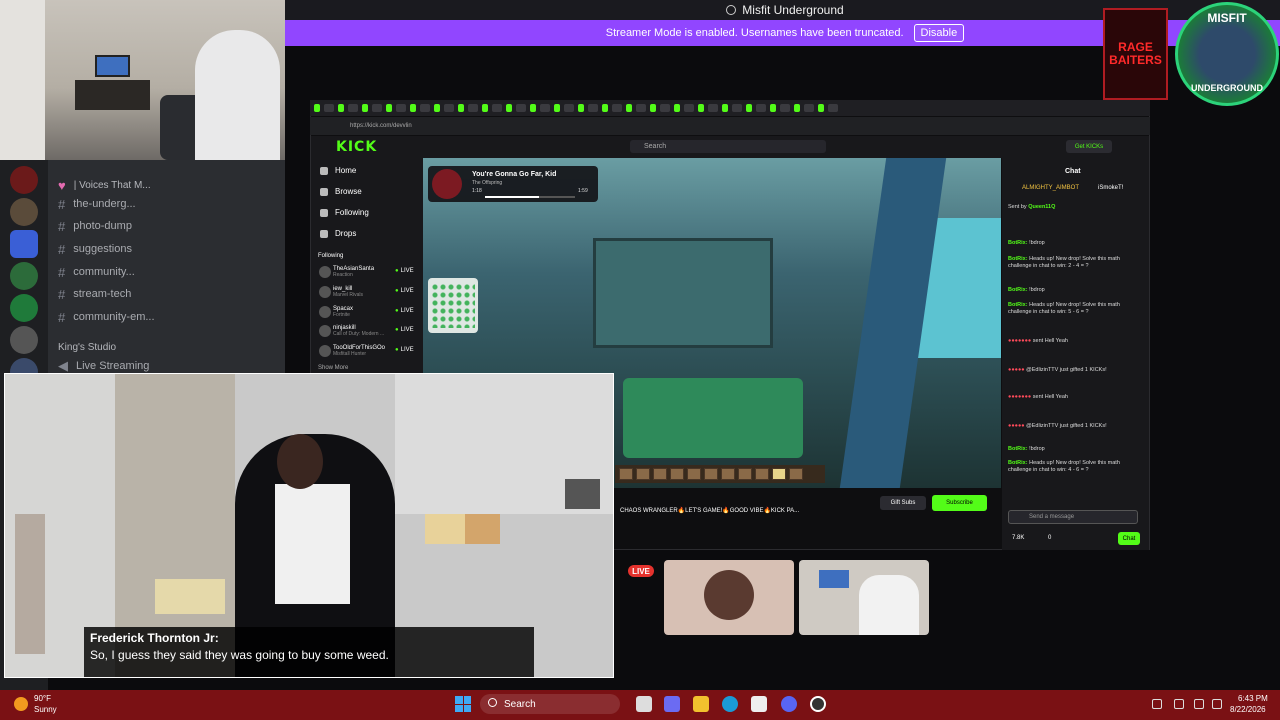 The image size is (1280, 720). What do you see at coordinates (959, 503) in the screenshot?
I see `subscribe-button: Subscribe` at bounding box center [959, 503].